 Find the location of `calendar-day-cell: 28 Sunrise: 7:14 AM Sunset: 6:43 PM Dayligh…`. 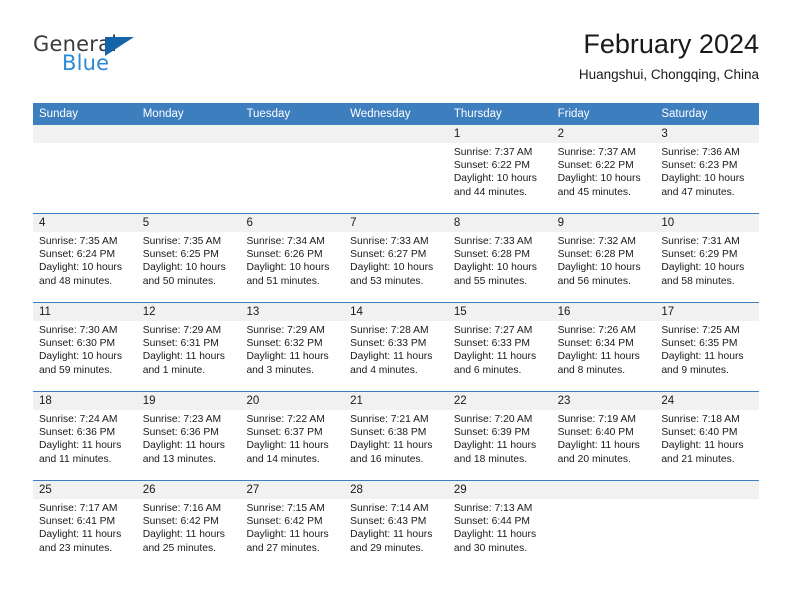

calendar-day-cell: 28 Sunrise: 7:14 AM Sunset: 6:43 PM Dayligh… is located at coordinates (396, 525).